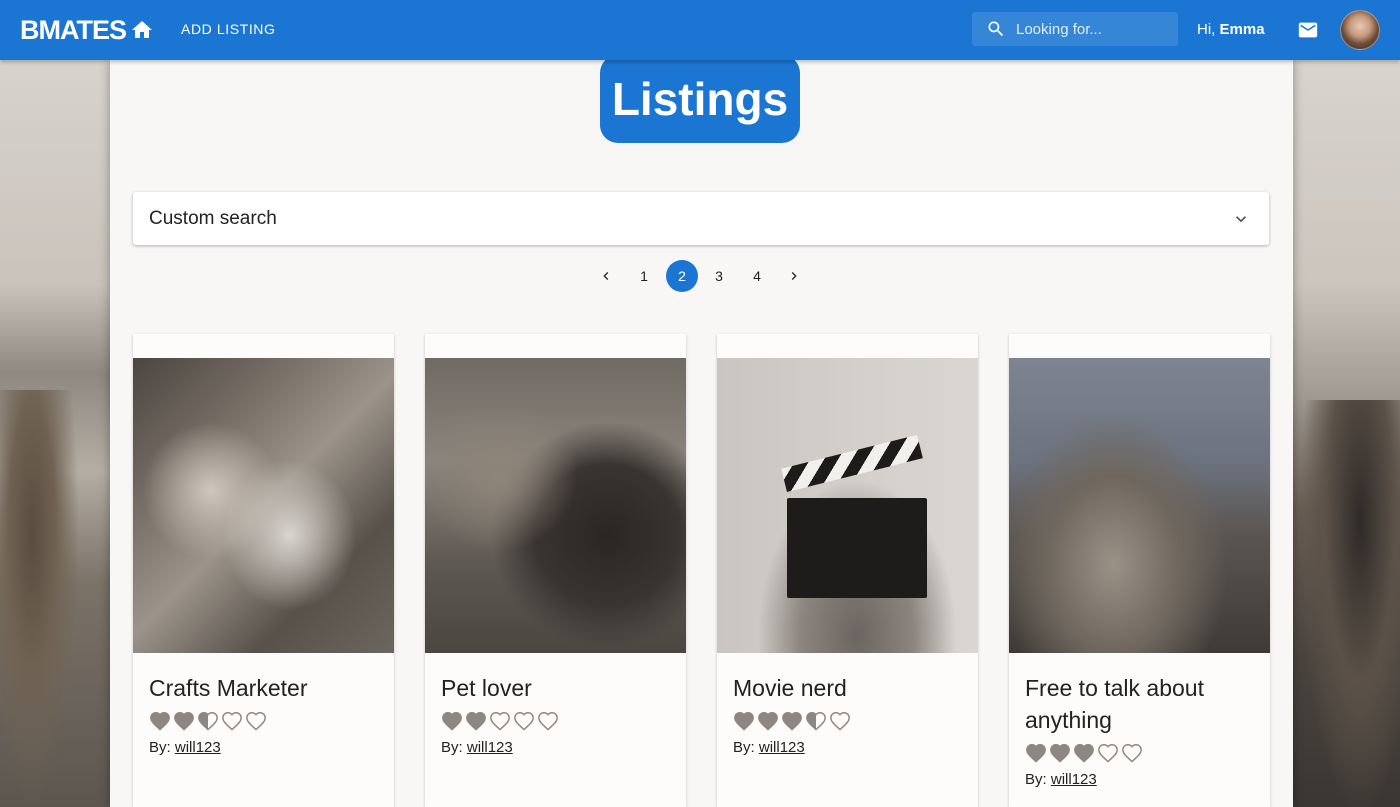  I want to click on listing-card: Pet lover By: will123, so click(555, 570).